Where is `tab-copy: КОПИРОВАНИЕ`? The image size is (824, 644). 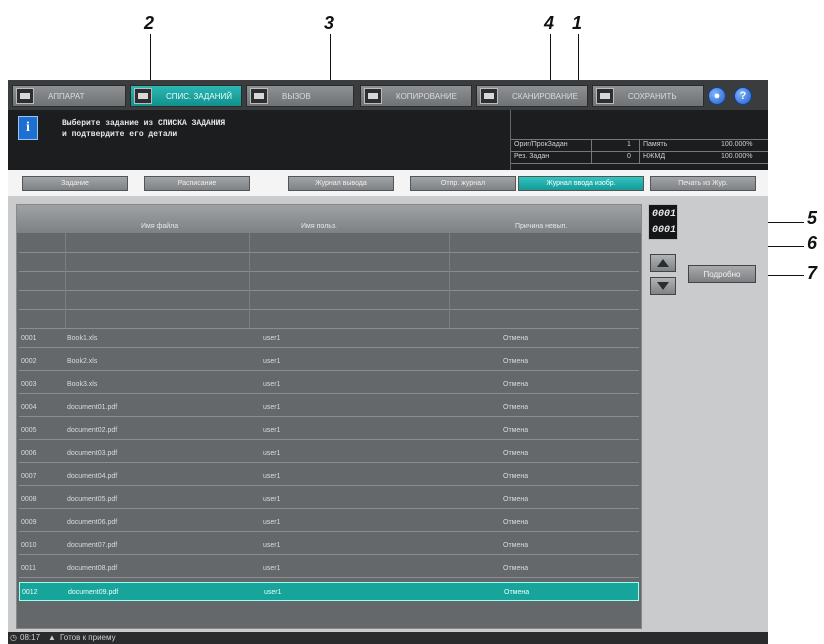
tab-copy: КОПИРОВАНИЕ is located at coordinates (416, 96).